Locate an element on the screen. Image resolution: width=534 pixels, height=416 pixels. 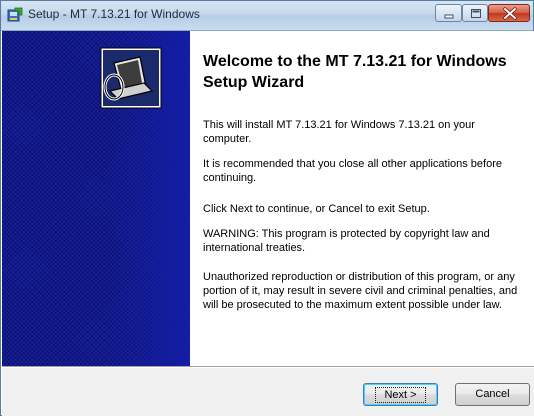
wizard-footer: Next > Cancel is located at coordinates (268, 392).